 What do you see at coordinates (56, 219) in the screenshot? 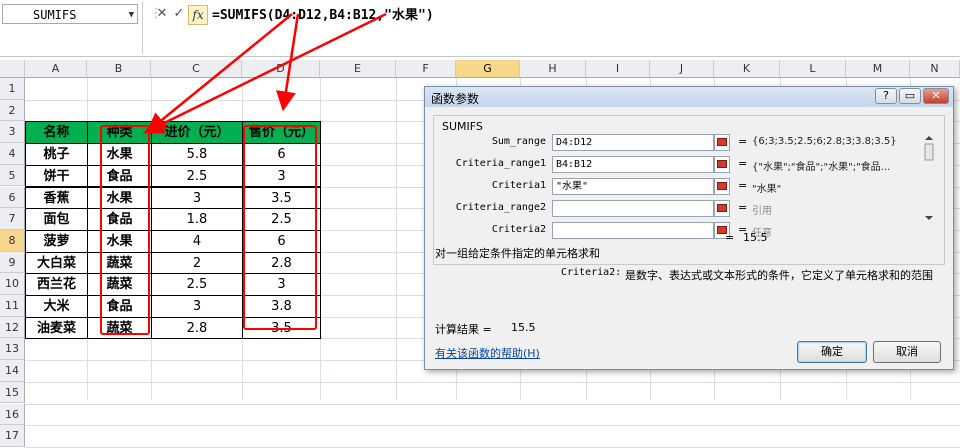
I see `table-cell: 面包` at bounding box center [56, 219].